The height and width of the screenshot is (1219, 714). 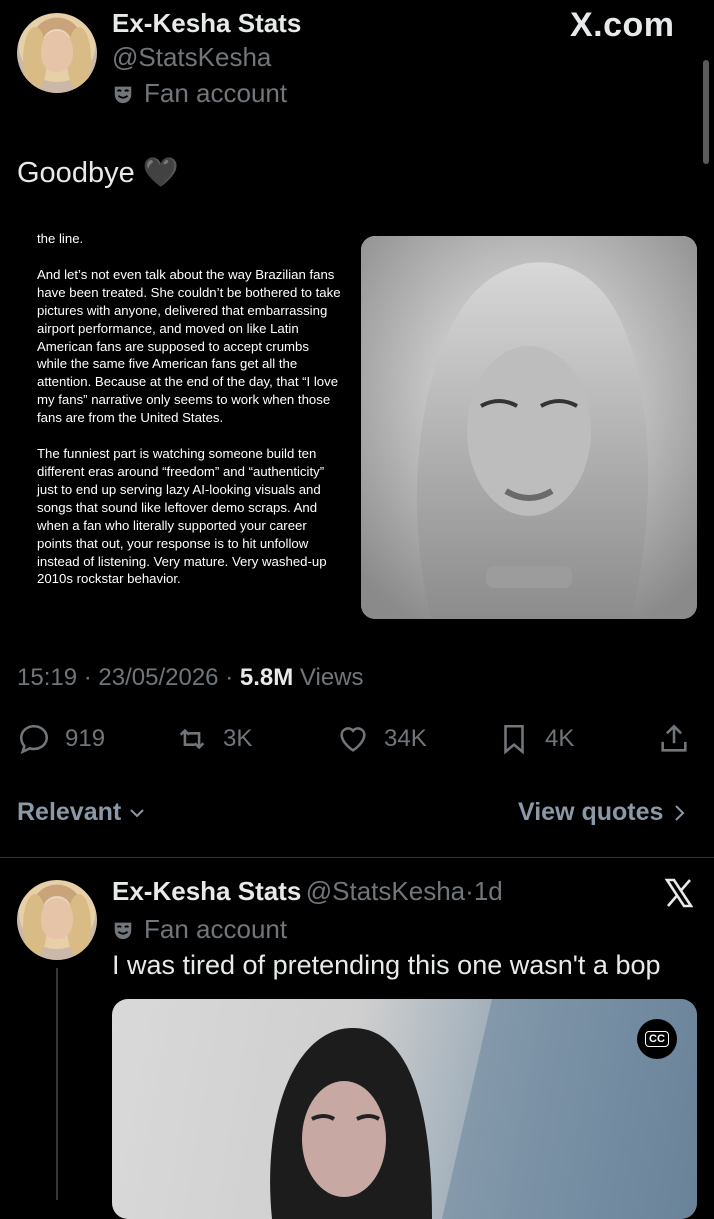 What do you see at coordinates (213, 739) in the screenshot?
I see `repost-button: 3K` at bounding box center [213, 739].